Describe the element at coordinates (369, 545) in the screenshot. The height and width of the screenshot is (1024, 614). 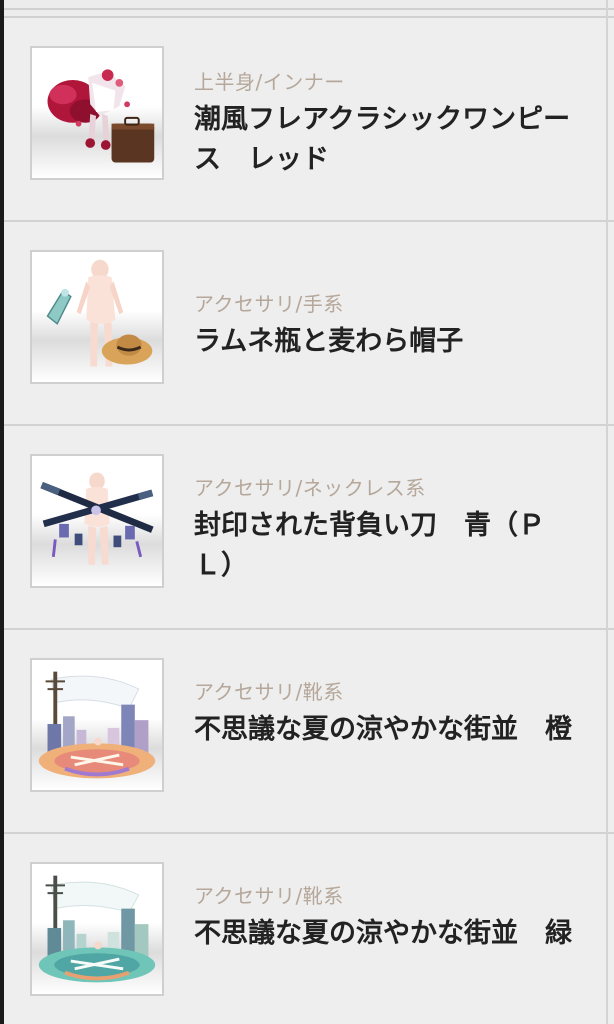
I see `item-title: 封印された背負い刀 青（ＰＬ）` at that location.